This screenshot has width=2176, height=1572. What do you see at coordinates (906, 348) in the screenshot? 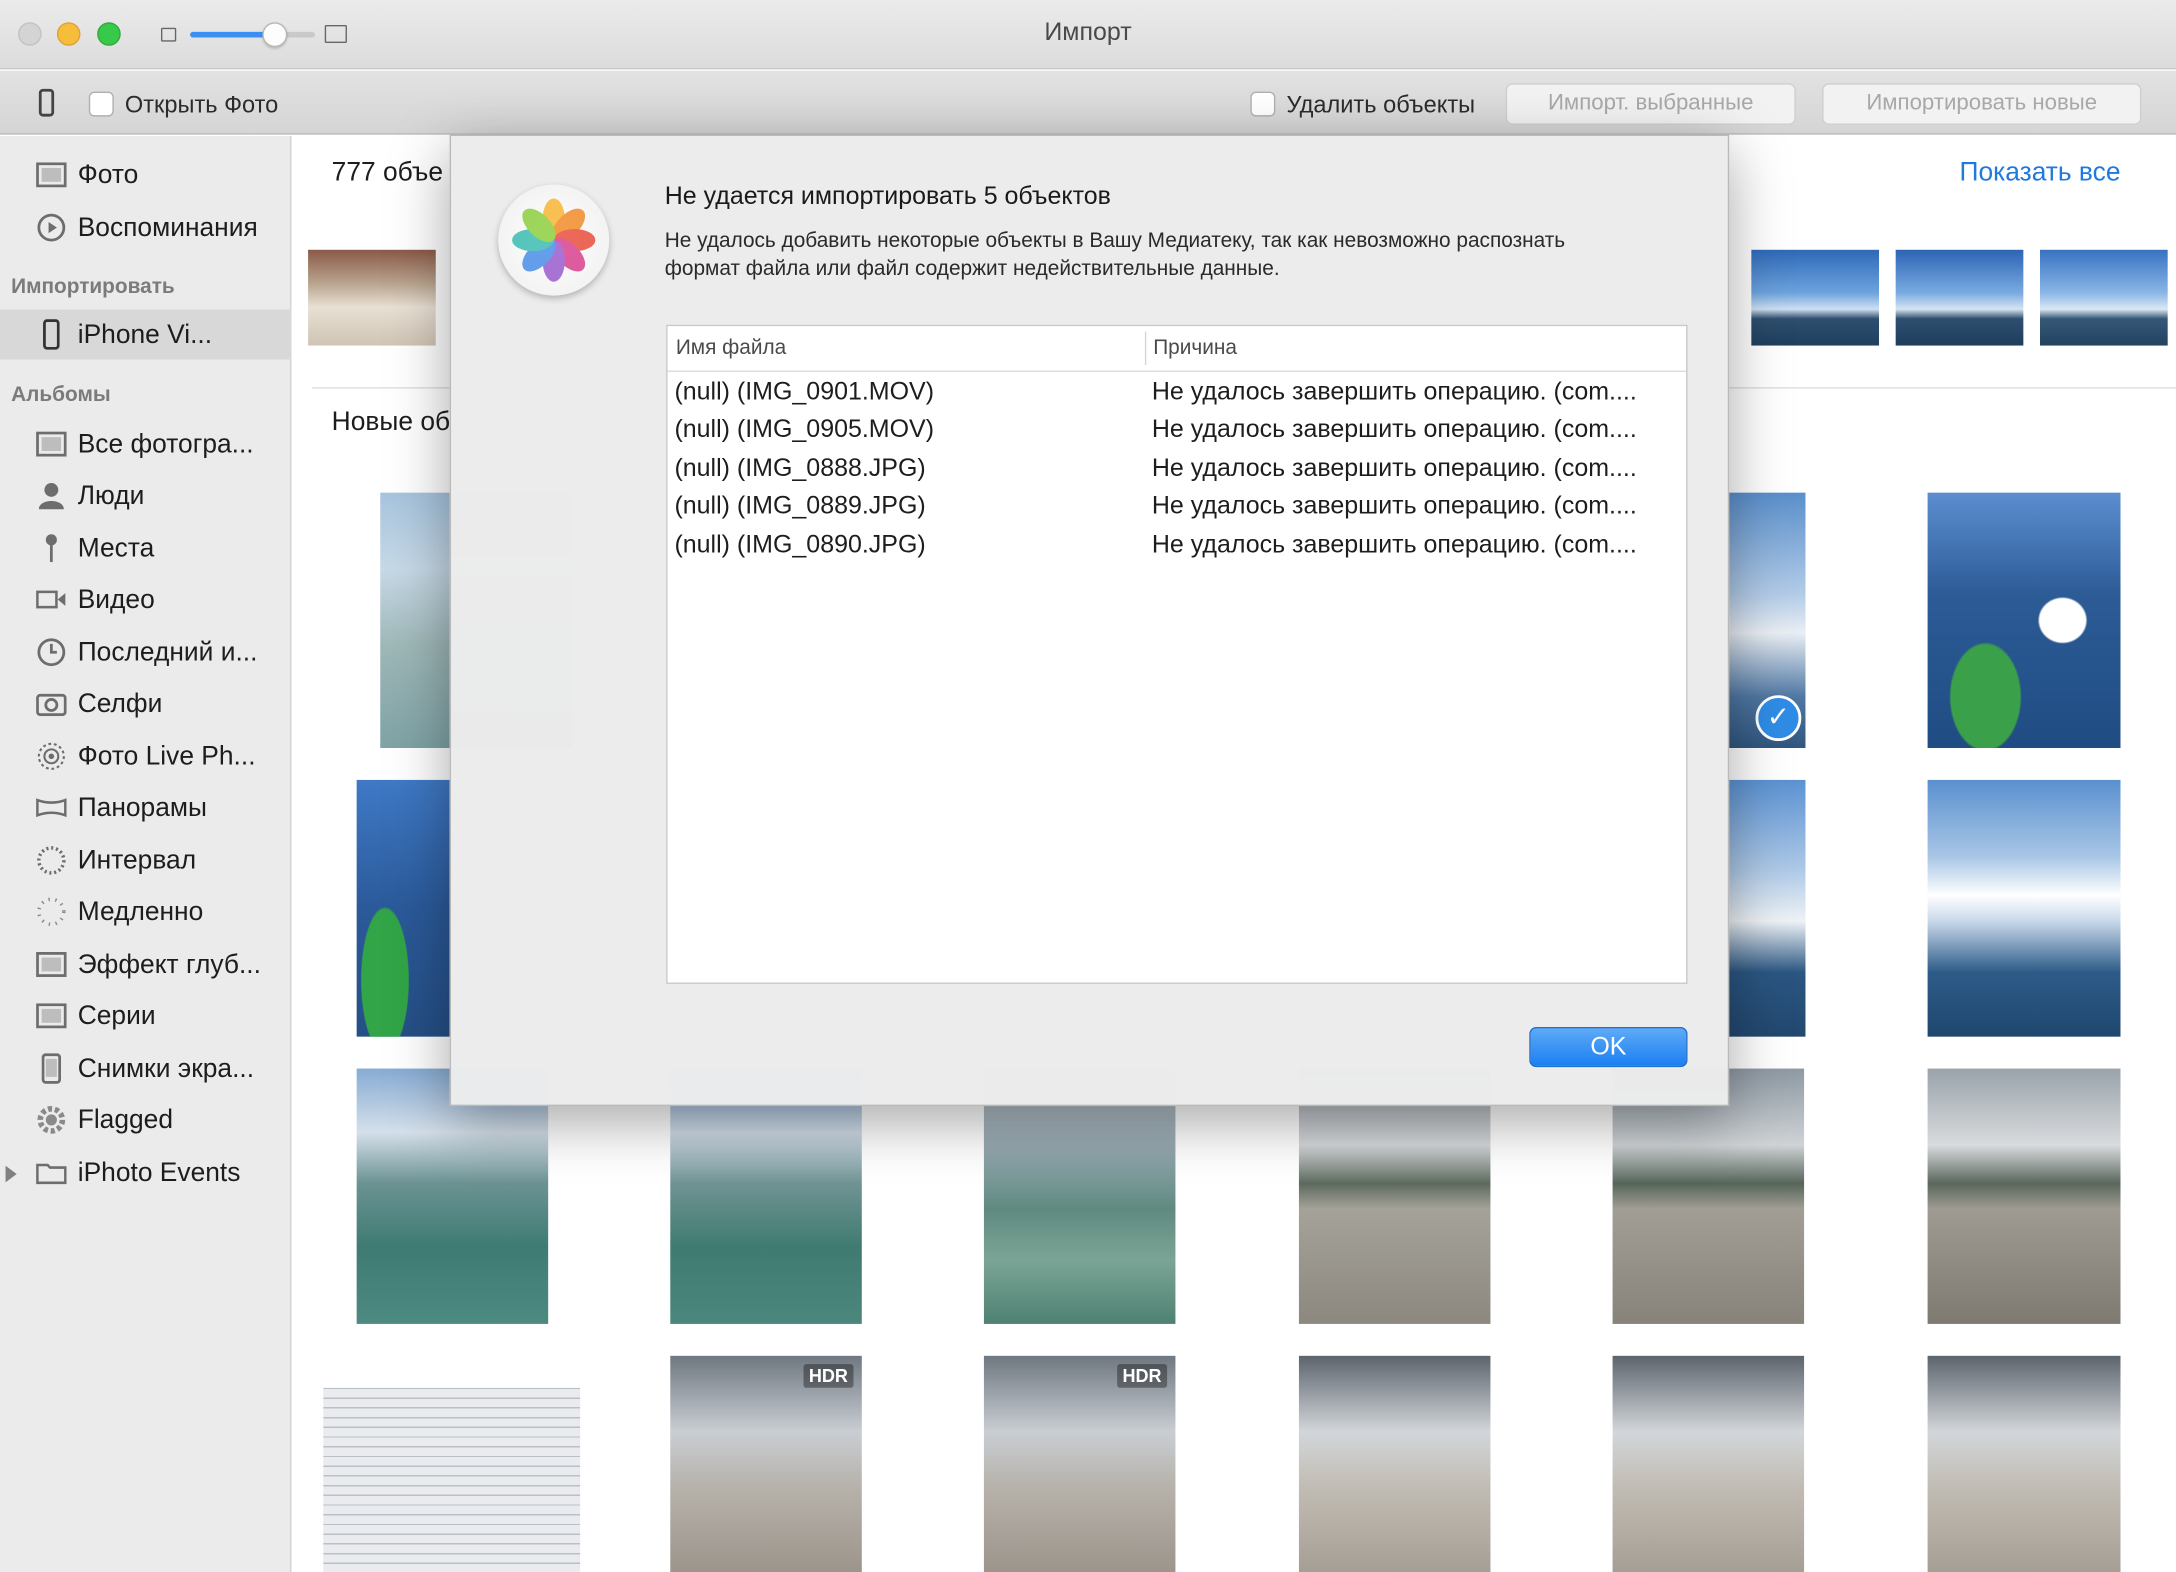
I see `column-header-filename: Имя файла` at bounding box center [906, 348].